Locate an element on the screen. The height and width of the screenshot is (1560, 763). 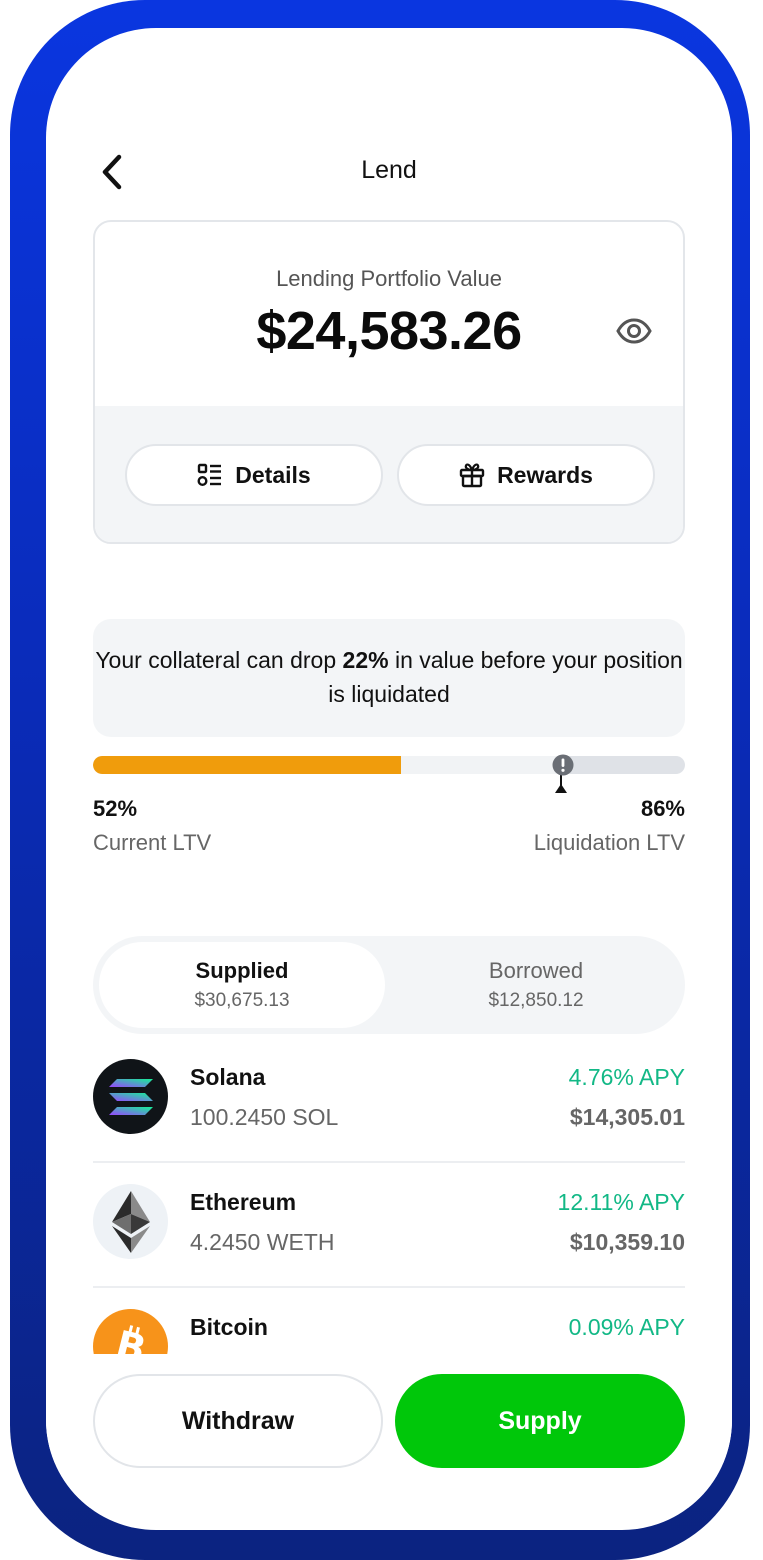
collateral-text-prefix: Your collateral can drop is located at coordinates (219, 660).